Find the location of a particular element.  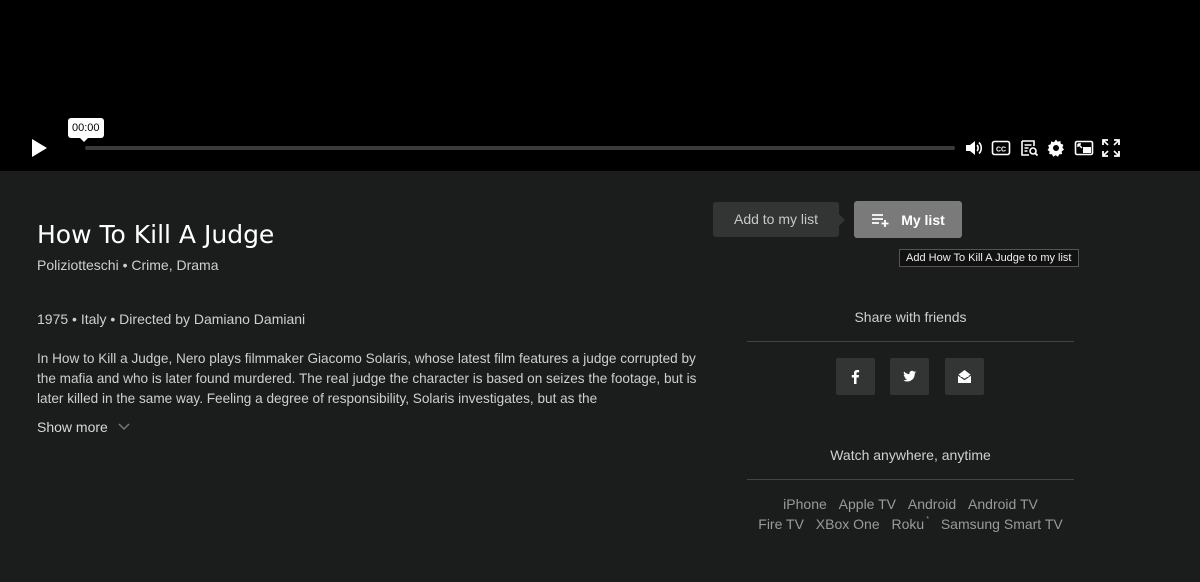

captions-icon: CC is located at coordinates (1001, 148).